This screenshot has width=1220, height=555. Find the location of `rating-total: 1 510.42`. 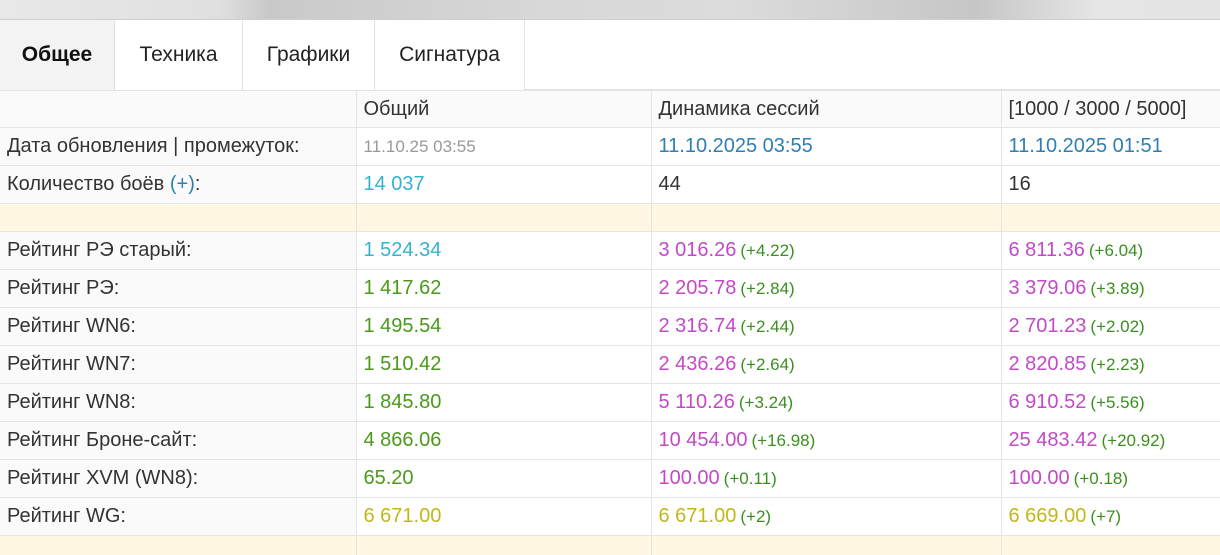

rating-total: 1 510.42 is located at coordinates (503, 364).